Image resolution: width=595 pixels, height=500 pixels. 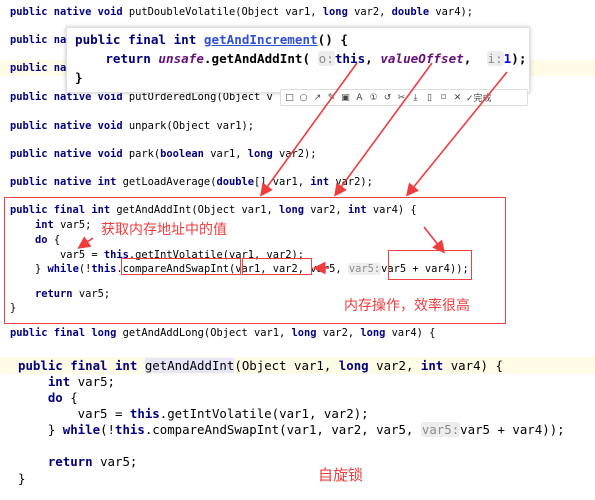 What do you see at coordinates (309, 129) in the screenshot?
I see `arrow-this` at bounding box center [309, 129].